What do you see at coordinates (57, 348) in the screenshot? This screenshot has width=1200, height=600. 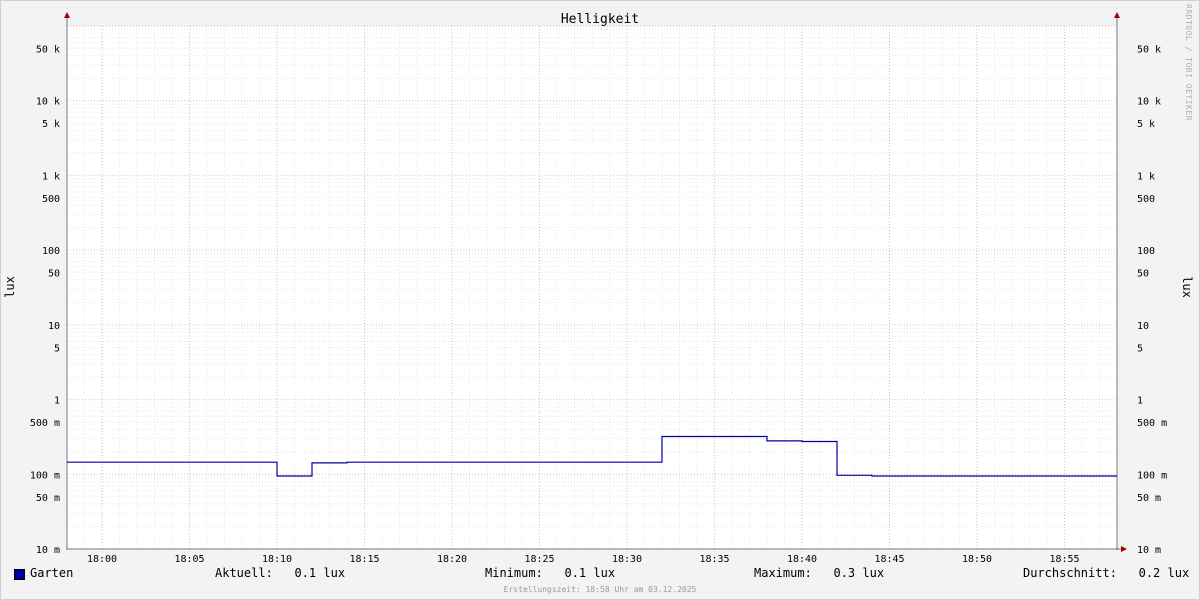 I see `y-tick-label: 5` at bounding box center [57, 348].